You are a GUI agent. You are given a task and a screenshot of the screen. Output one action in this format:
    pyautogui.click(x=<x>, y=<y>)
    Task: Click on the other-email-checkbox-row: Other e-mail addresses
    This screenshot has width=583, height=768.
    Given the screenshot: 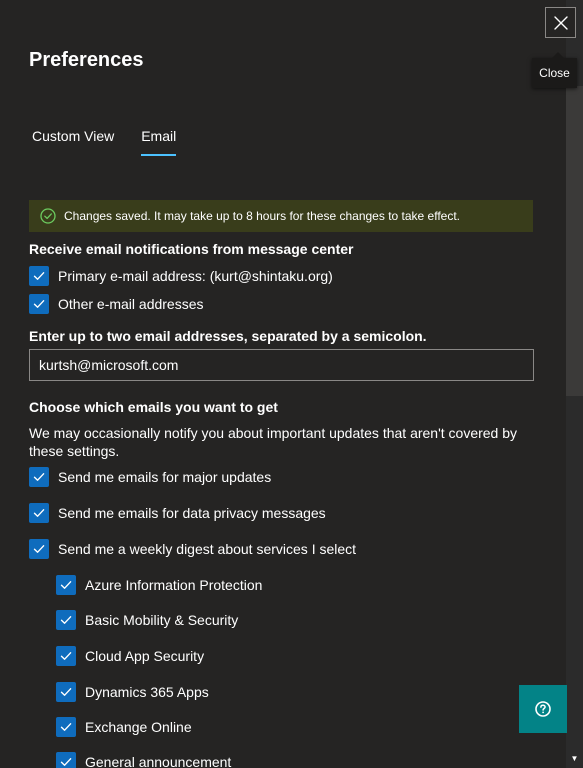 What is the action you would take?
    pyautogui.click(x=116, y=304)
    